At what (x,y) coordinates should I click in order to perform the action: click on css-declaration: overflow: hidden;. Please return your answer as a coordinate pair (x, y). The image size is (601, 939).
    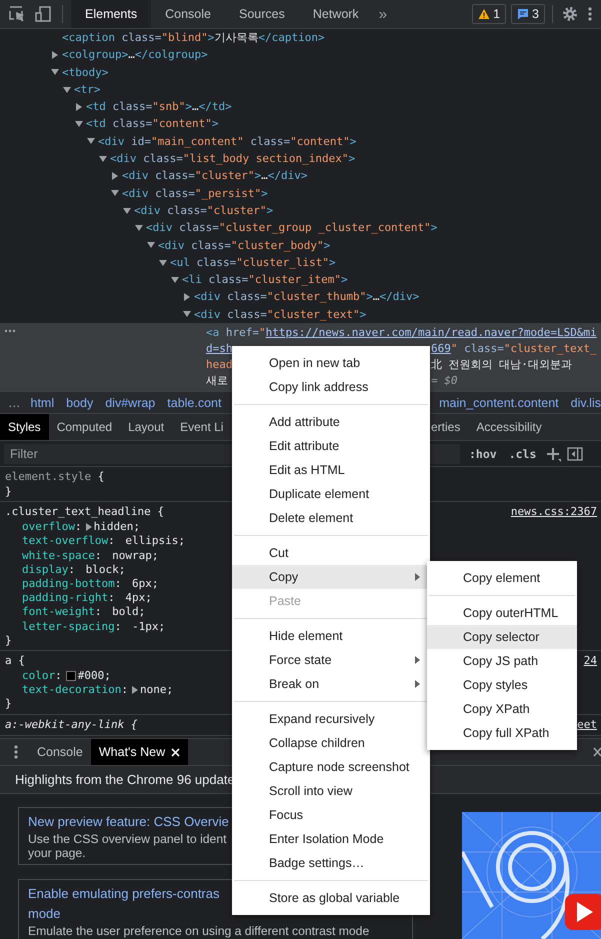
    Looking at the image, I should click on (80, 527).